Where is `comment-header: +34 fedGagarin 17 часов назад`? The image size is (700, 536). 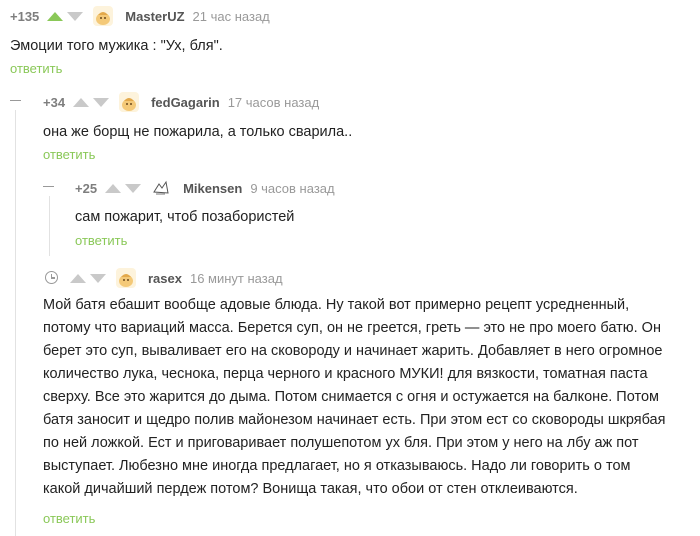
comment-header: +34 fedGagarin 17 часов назад is located at coordinates (181, 102).